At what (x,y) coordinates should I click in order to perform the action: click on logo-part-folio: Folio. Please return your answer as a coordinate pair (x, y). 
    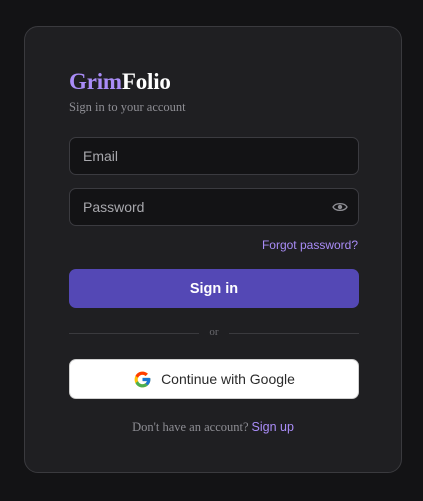
    Looking at the image, I should click on (146, 81).